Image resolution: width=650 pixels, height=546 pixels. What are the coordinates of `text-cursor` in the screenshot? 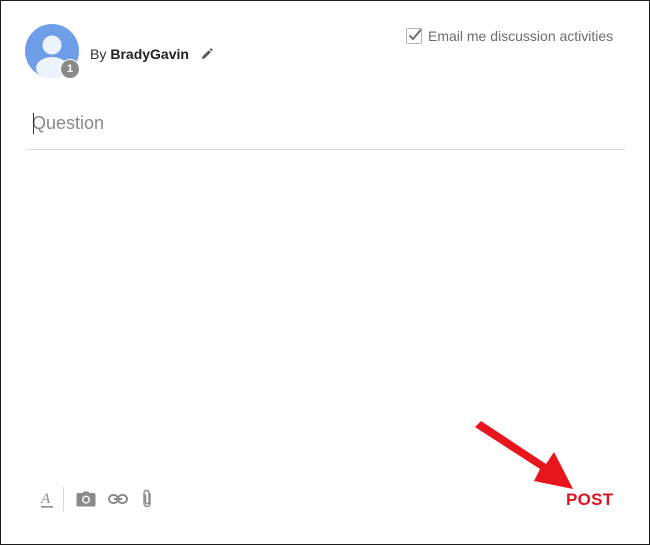 It's located at (33, 123).